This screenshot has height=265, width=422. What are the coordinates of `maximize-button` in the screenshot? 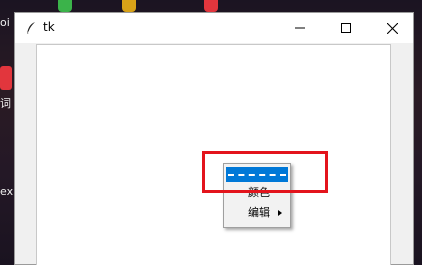 It's located at (346, 28).